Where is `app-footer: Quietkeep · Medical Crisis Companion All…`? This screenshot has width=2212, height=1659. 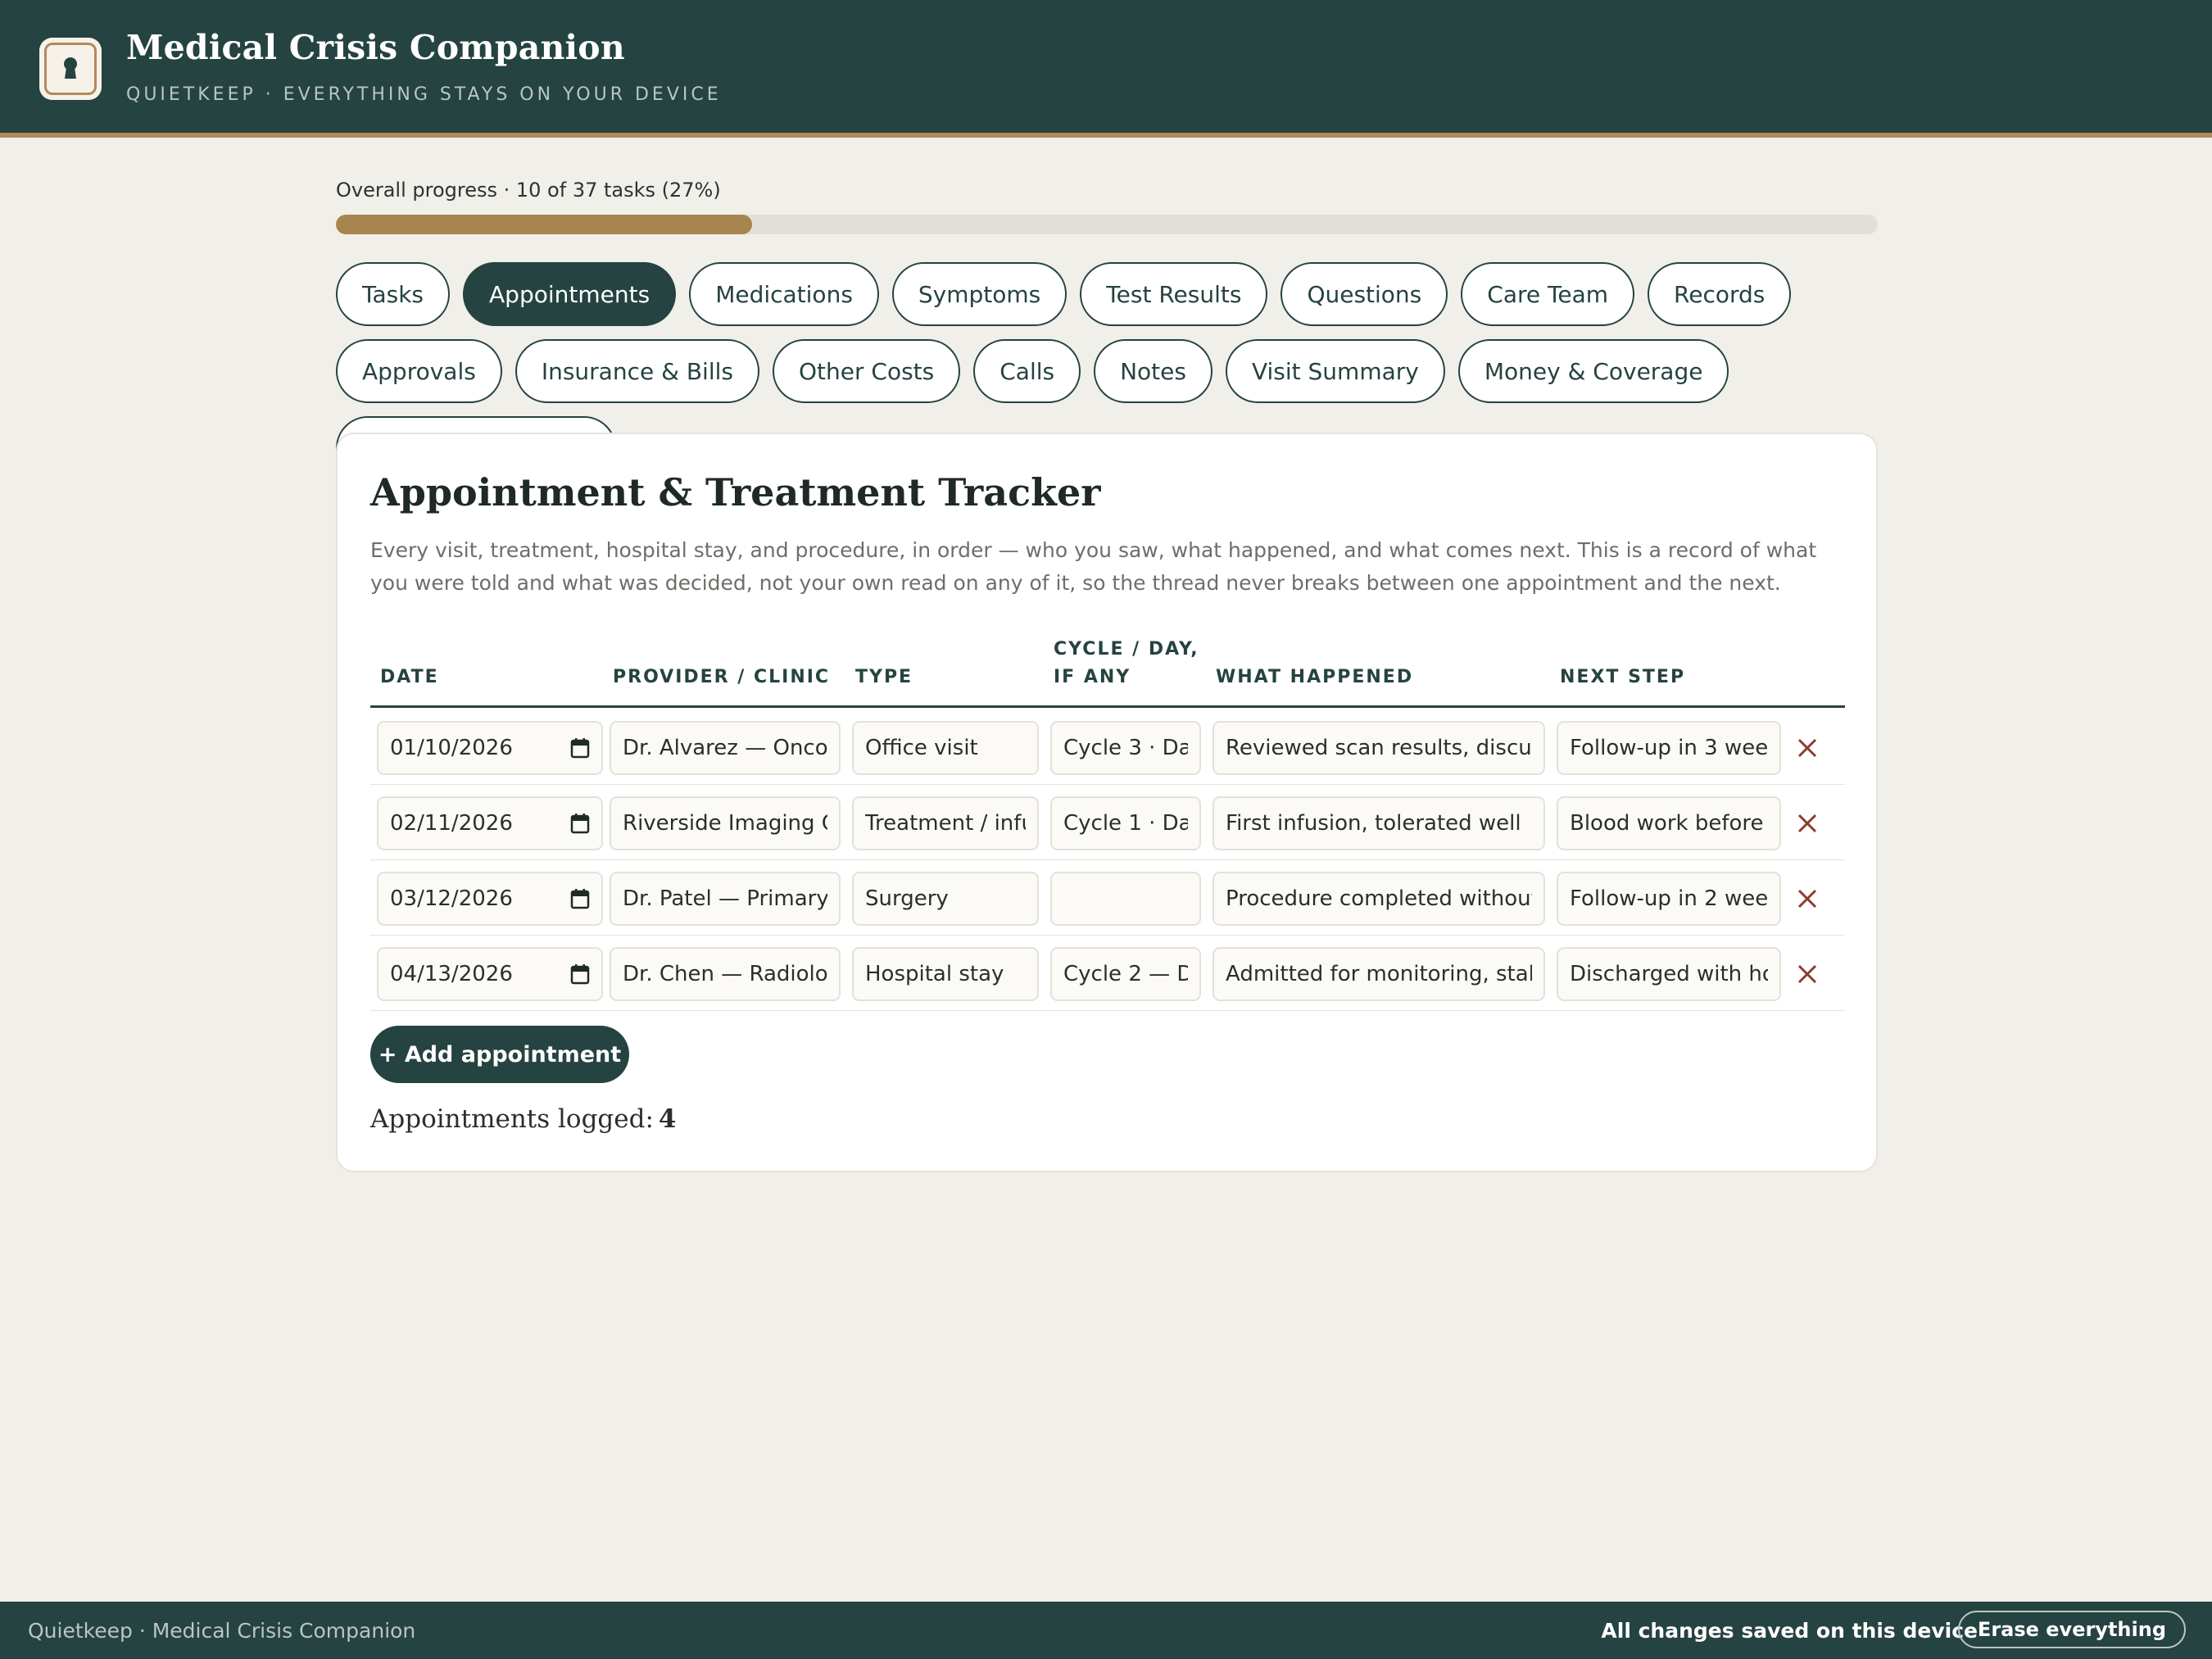
app-footer: Quietkeep · Medical Crisis Companion All… is located at coordinates (1106, 1630).